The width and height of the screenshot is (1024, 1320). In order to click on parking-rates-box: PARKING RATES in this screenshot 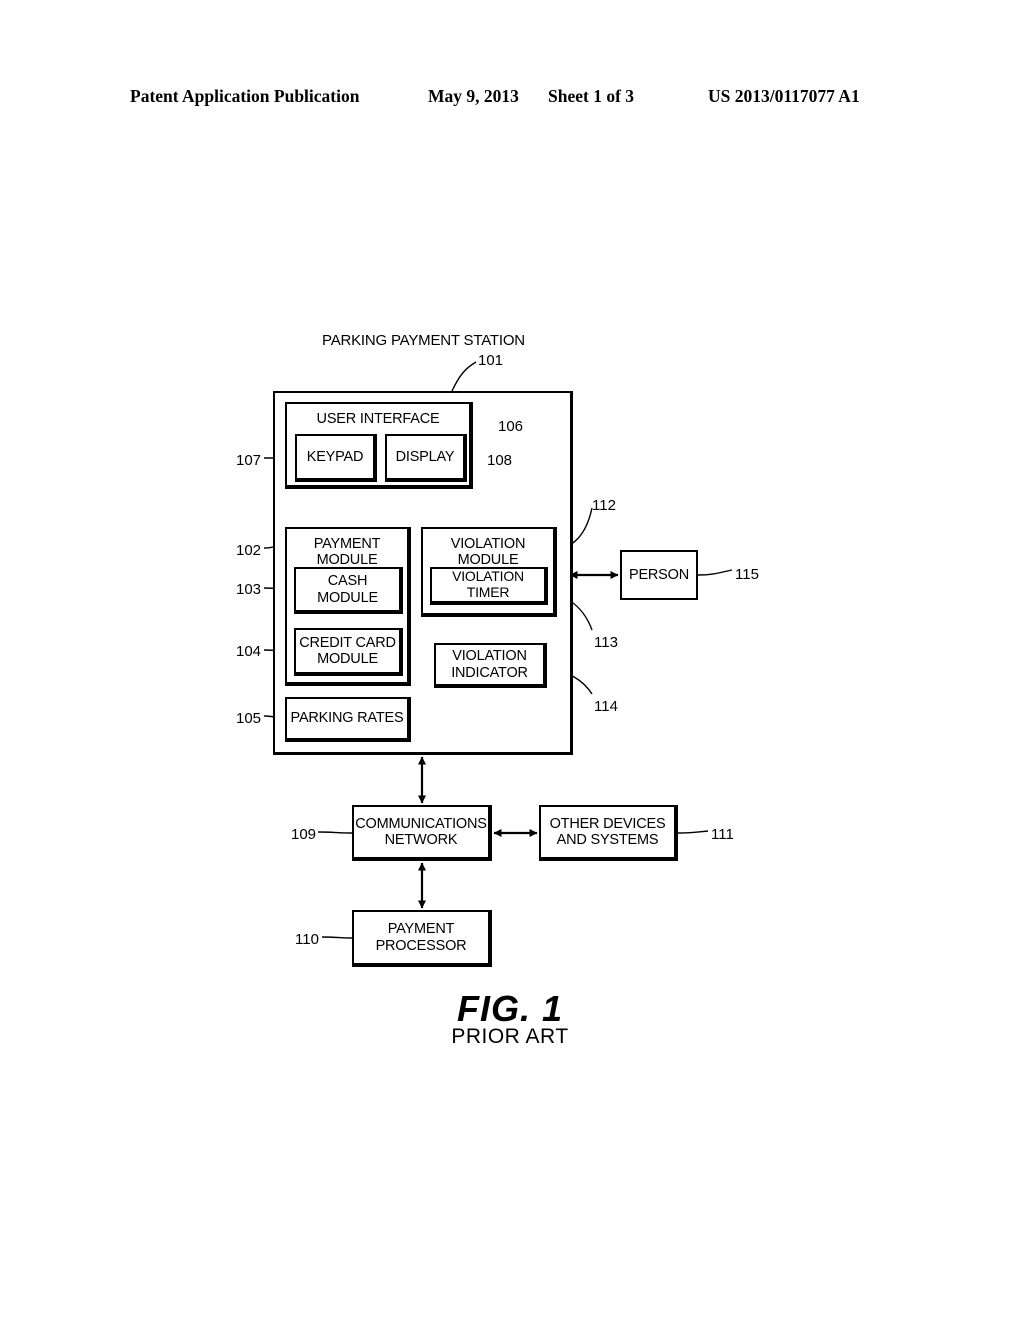, I will do `click(348, 719)`.